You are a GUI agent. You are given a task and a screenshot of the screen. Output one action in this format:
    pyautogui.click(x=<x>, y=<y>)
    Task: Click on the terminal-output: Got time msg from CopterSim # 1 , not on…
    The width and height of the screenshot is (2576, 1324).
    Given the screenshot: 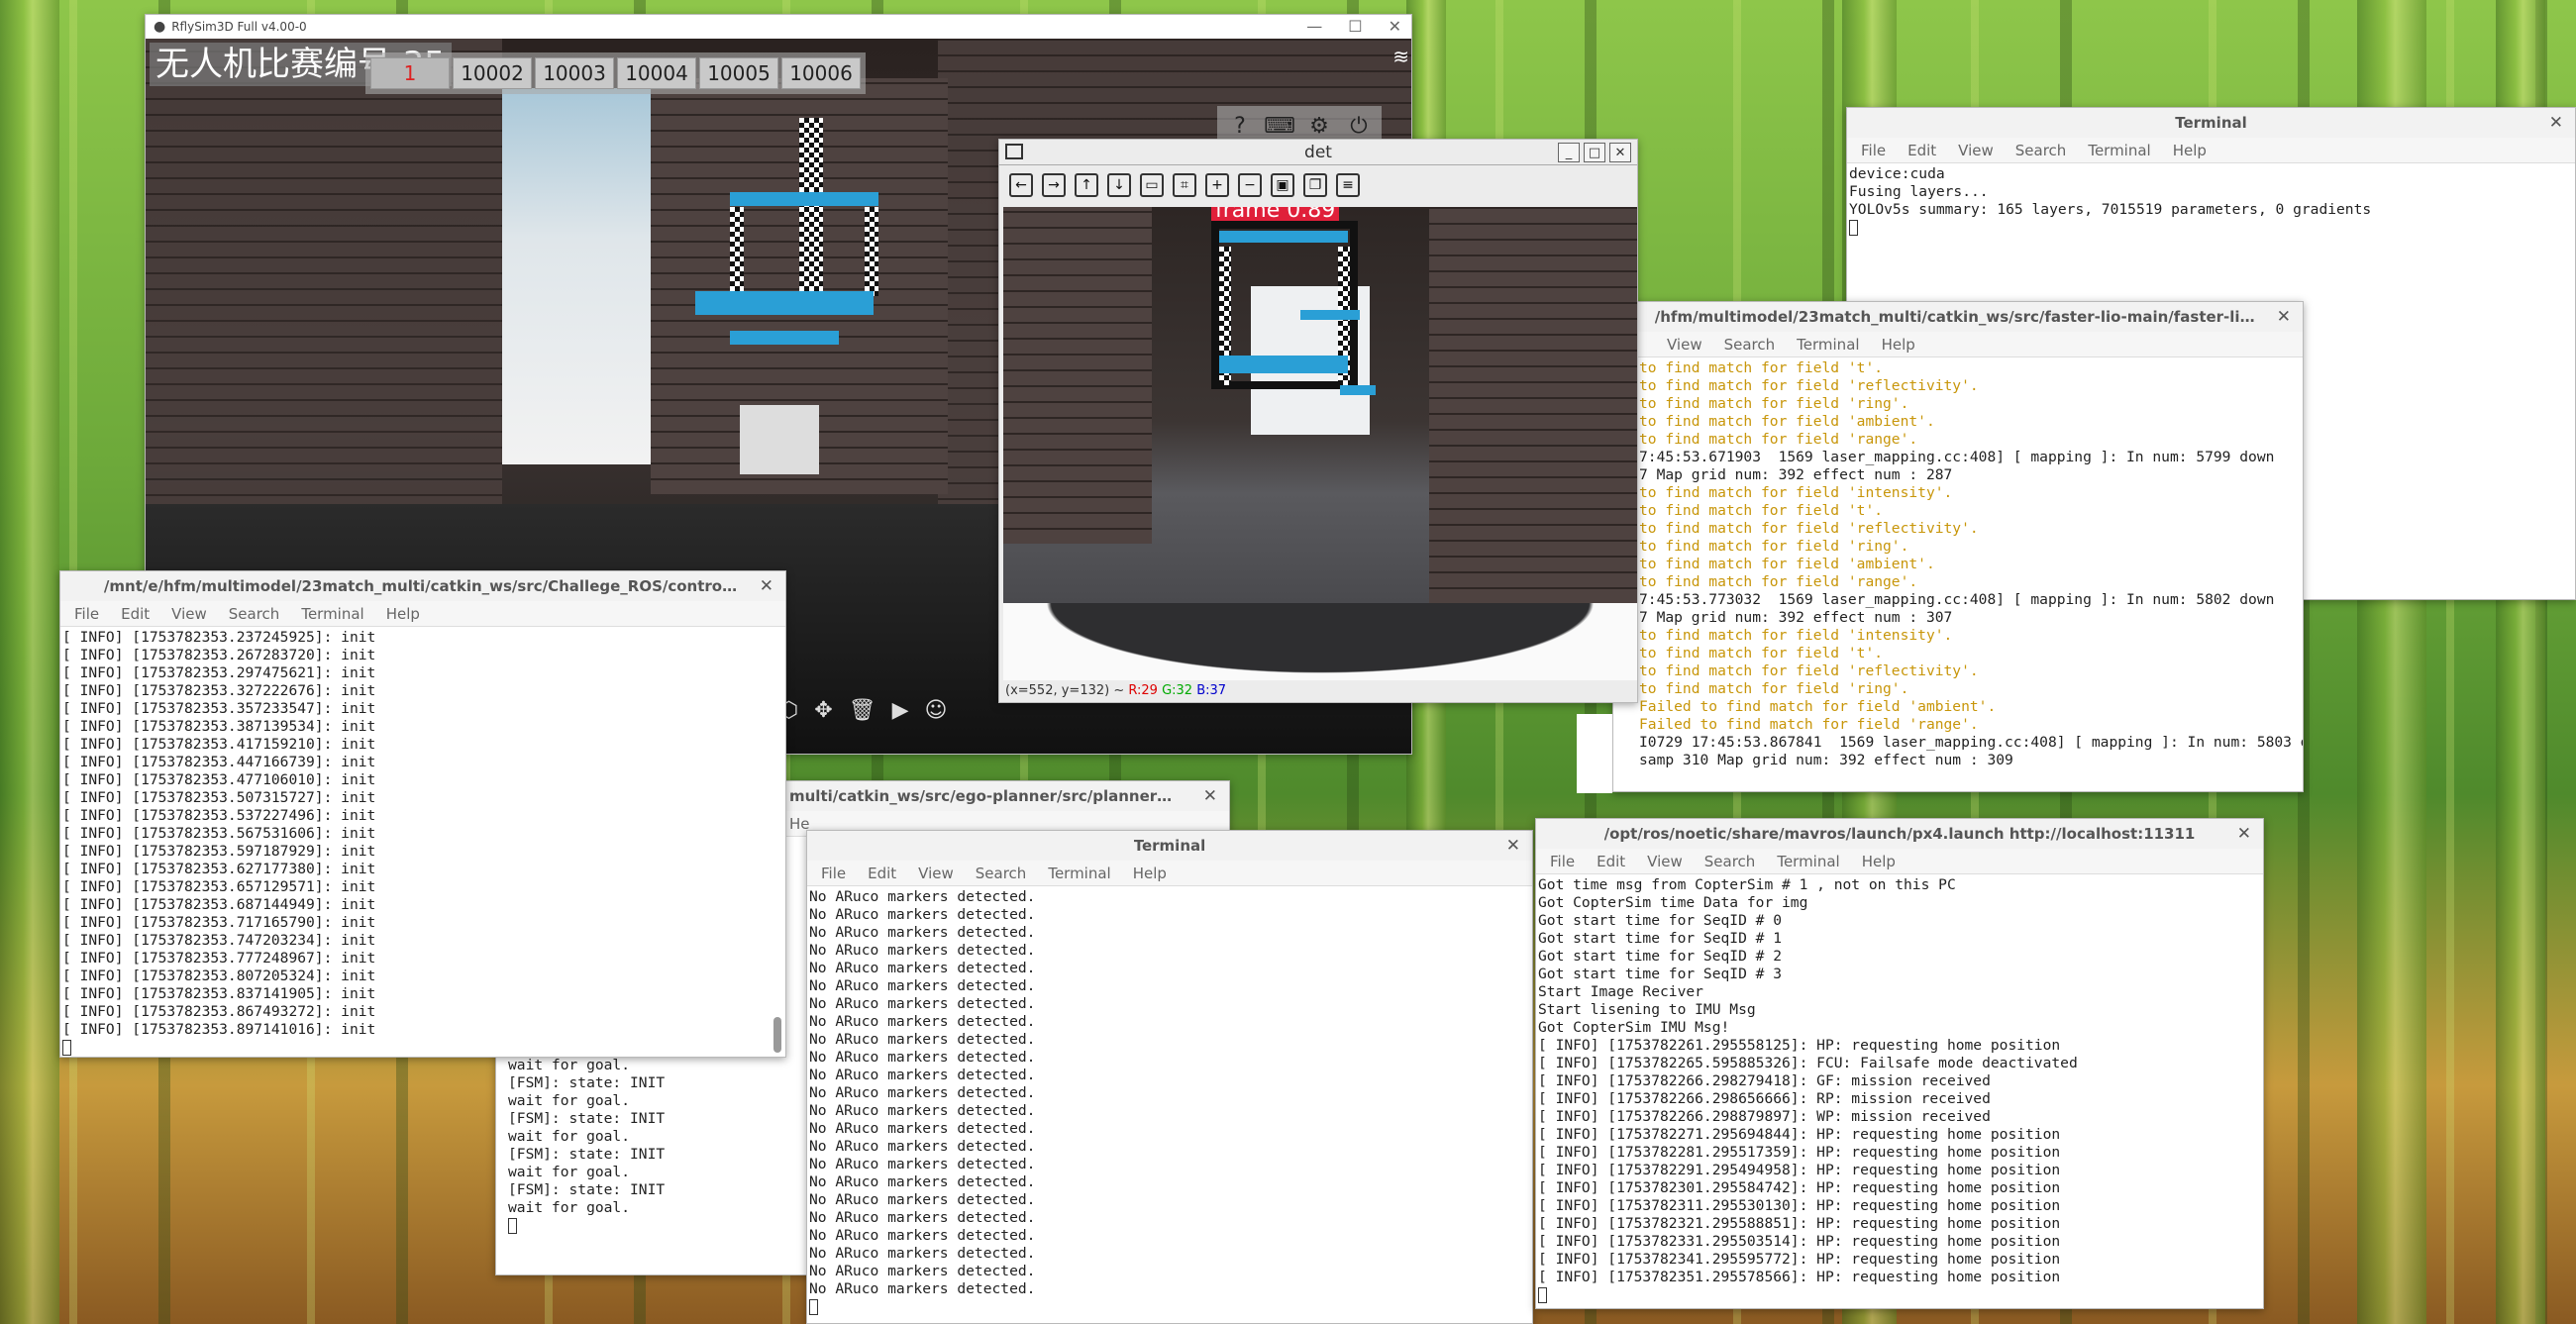 What is the action you would take?
    pyautogui.click(x=1899, y=1089)
    